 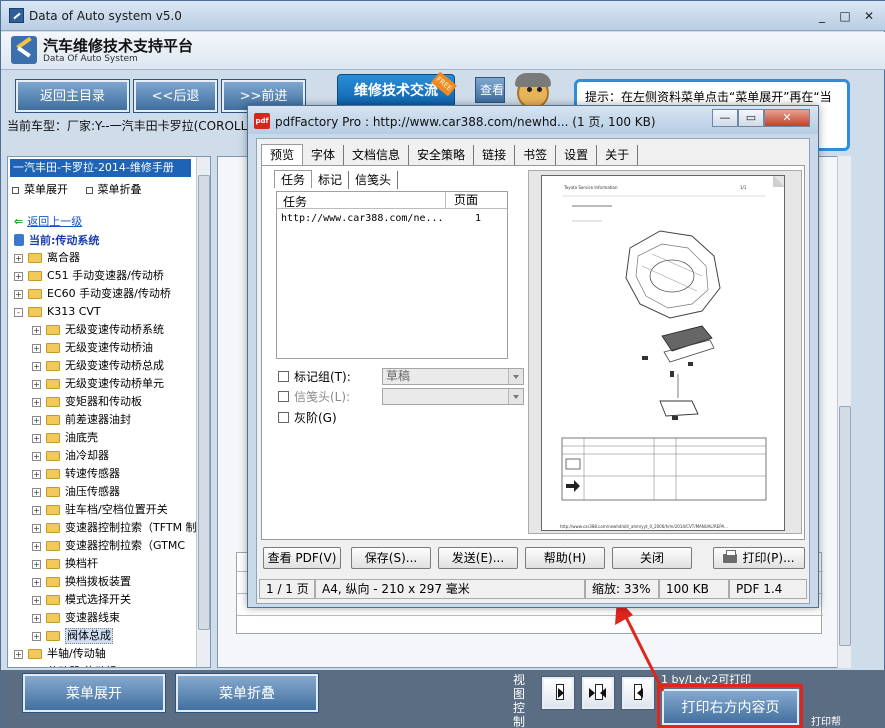 I want to click on job-row: http://www.car388.com/ne... 1, so click(x=392, y=219).